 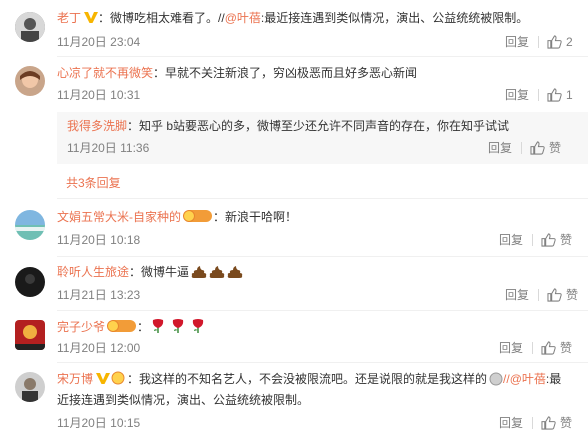 I want to click on comment-text: ：微博牛逼, so click(x=159, y=272).